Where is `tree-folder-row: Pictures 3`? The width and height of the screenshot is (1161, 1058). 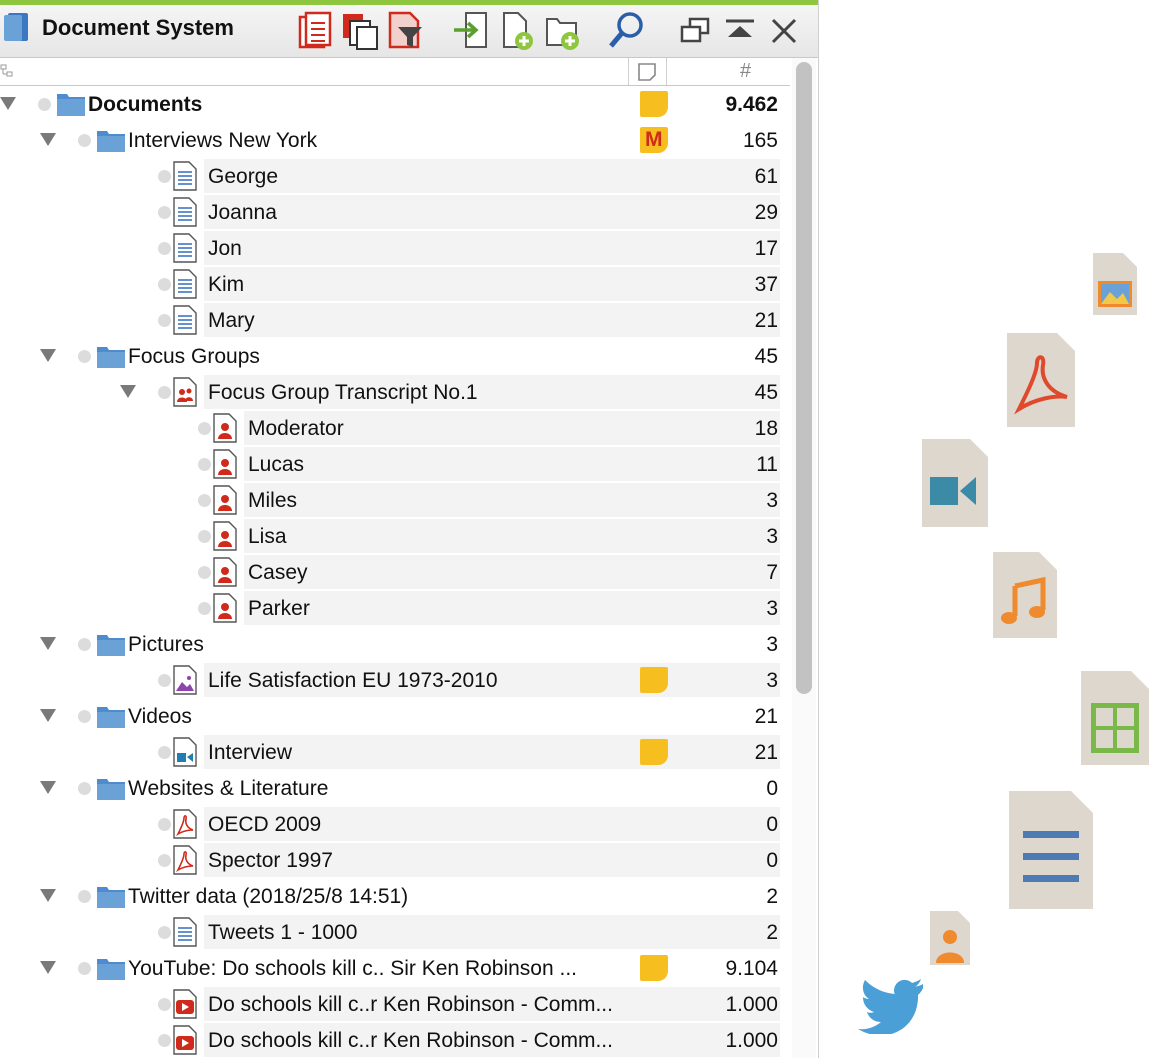 tree-folder-row: Pictures 3 is located at coordinates (395, 644).